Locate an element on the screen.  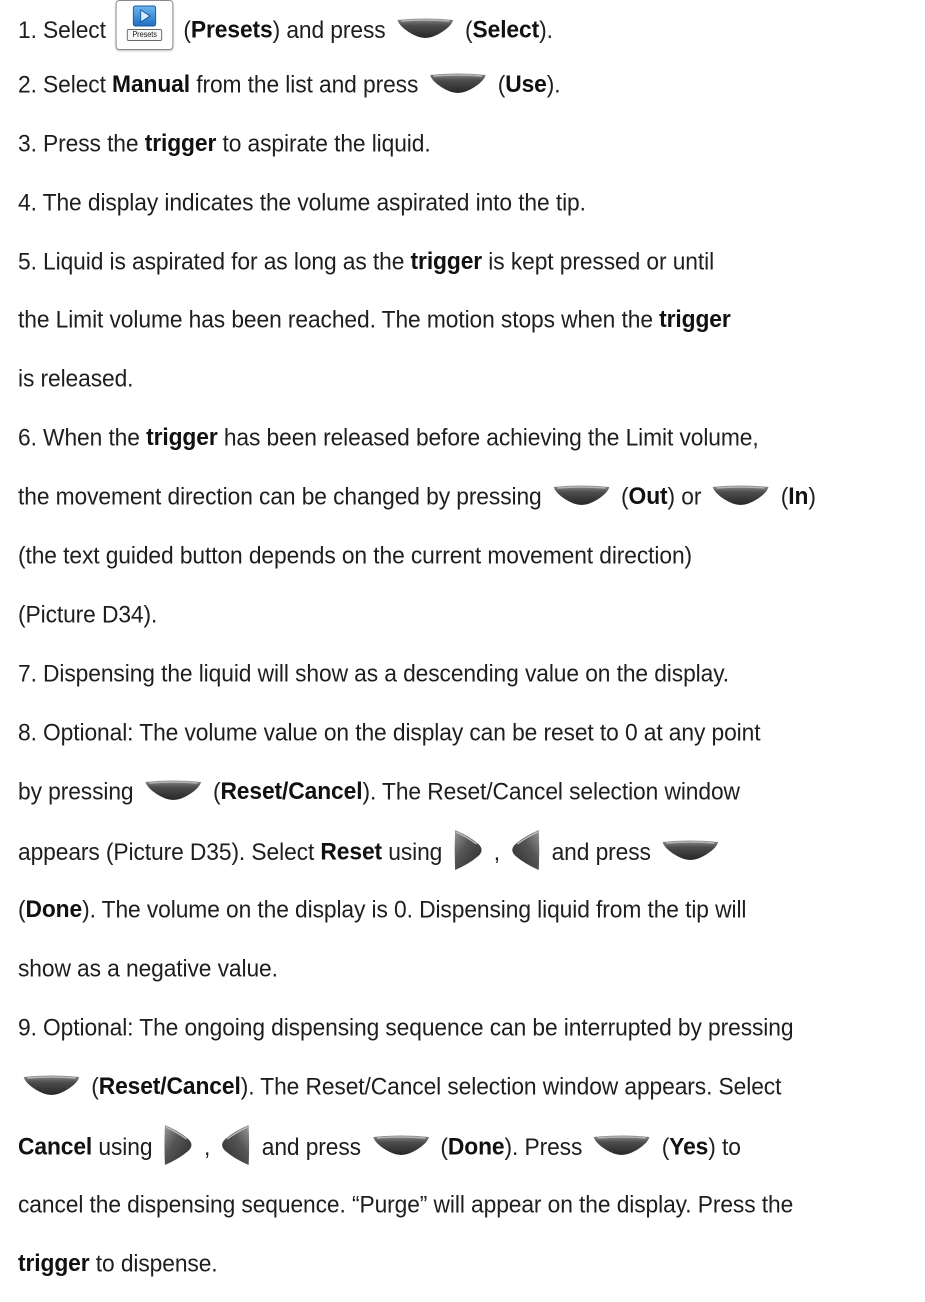
text-run: ). The Reset/Cancel selection window is located at coordinates (551, 792).